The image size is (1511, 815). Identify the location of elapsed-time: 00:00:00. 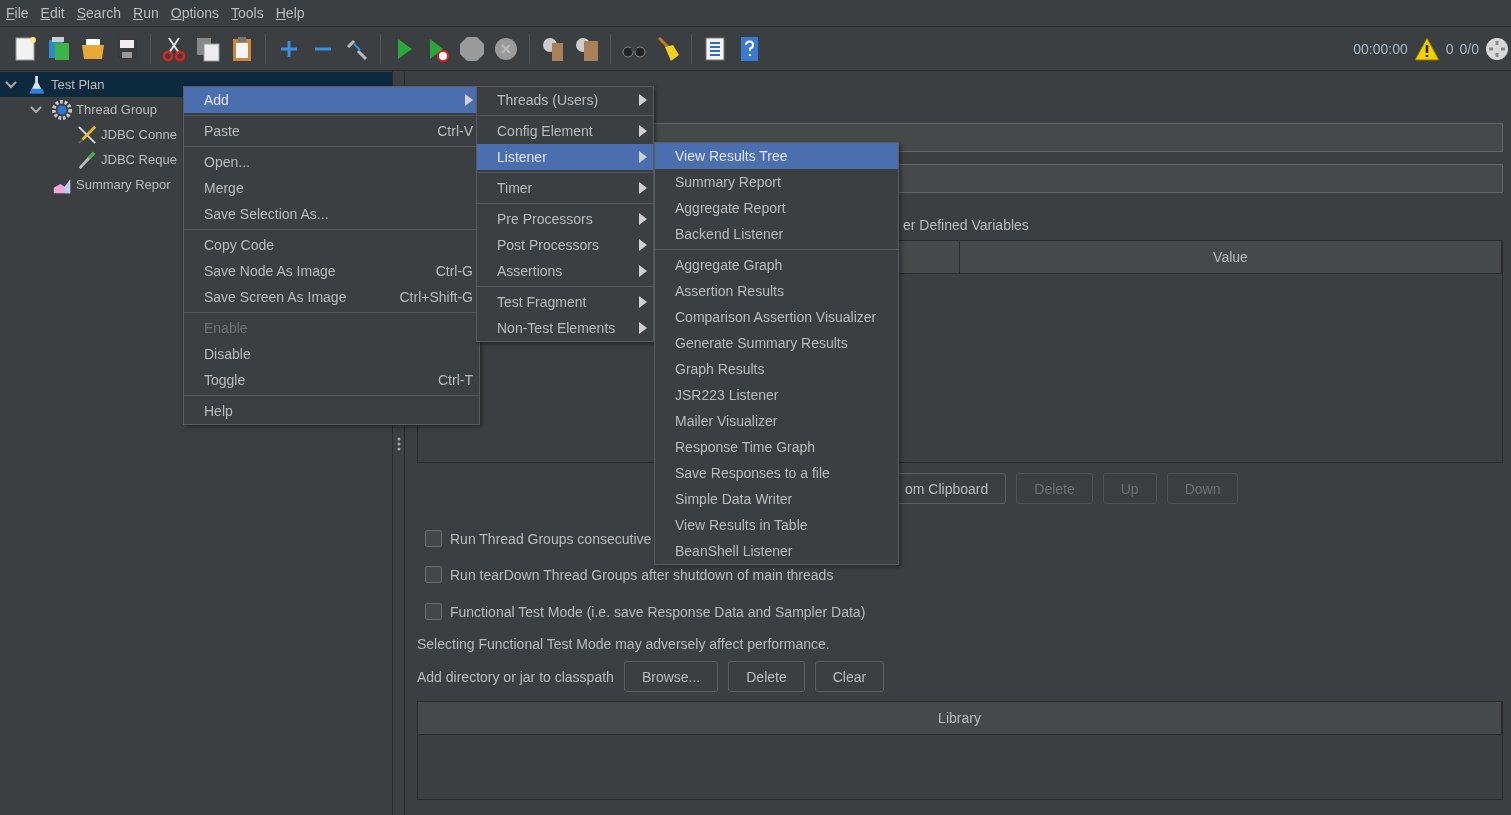
(1380, 48).